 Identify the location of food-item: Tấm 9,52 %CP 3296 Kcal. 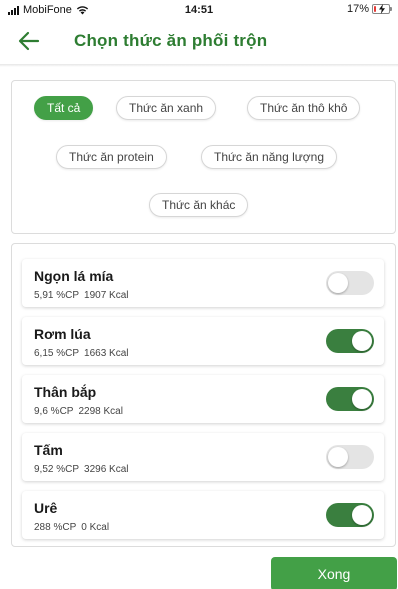
(203, 457).